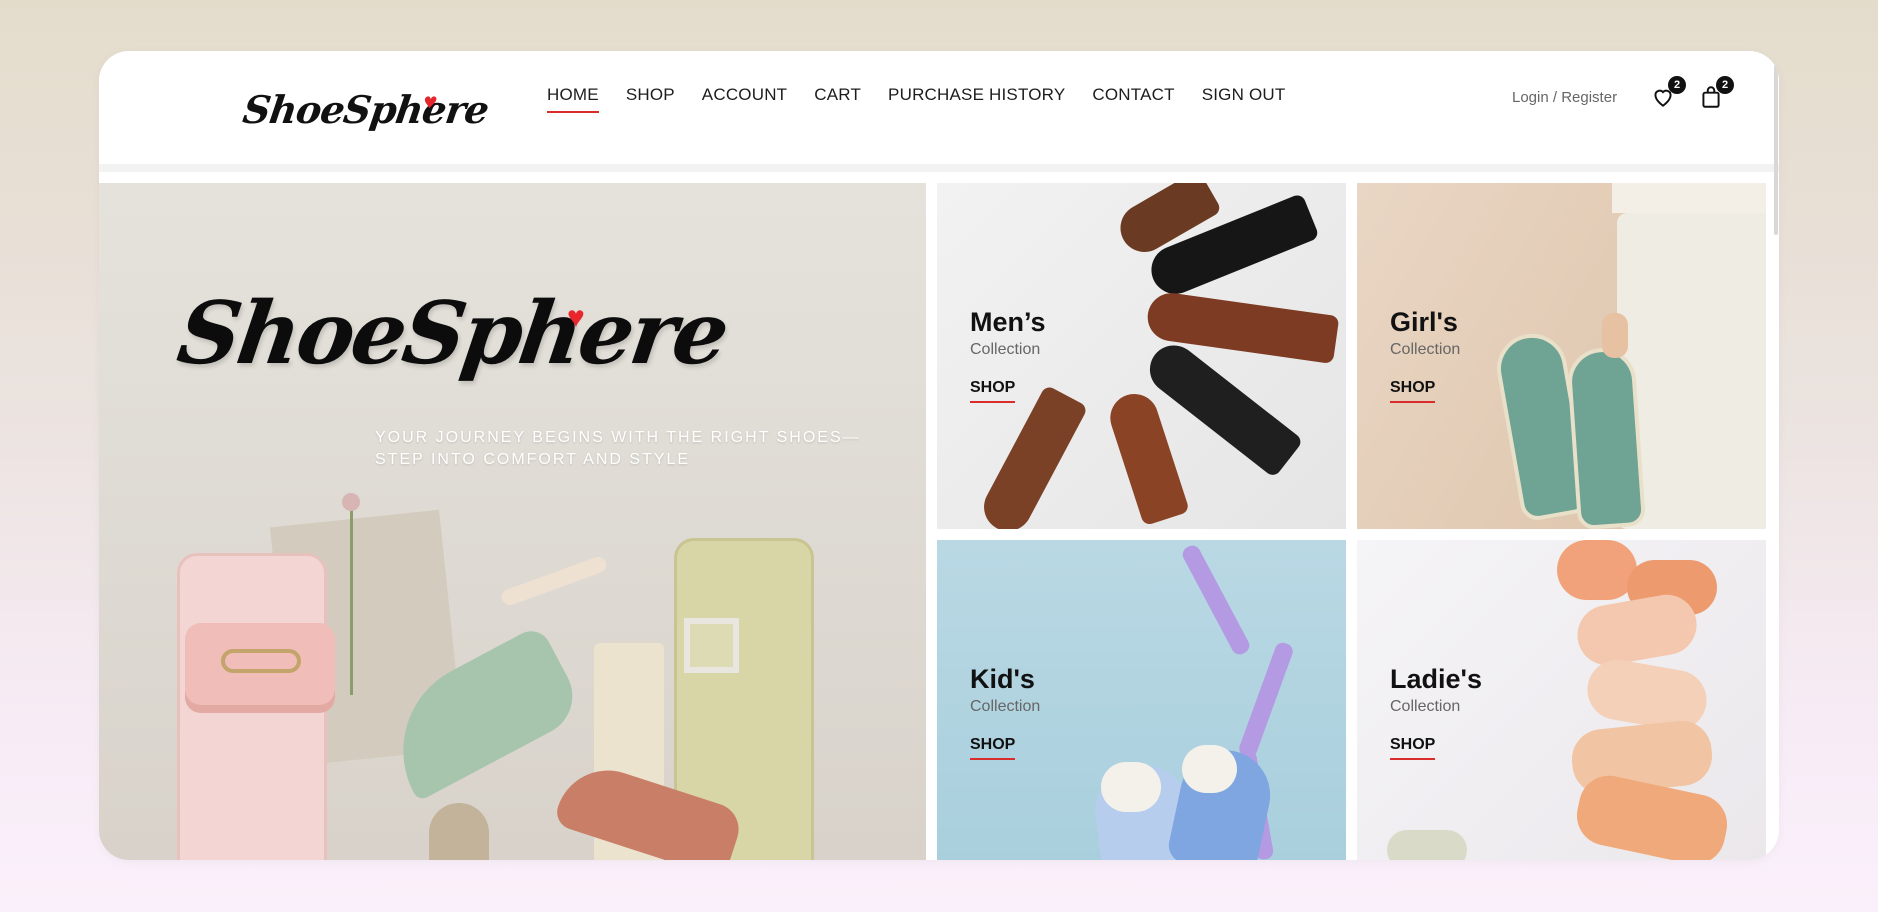 The height and width of the screenshot is (912, 1878). What do you see at coordinates (554, 581) in the screenshot?
I see `beige-strap` at bounding box center [554, 581].